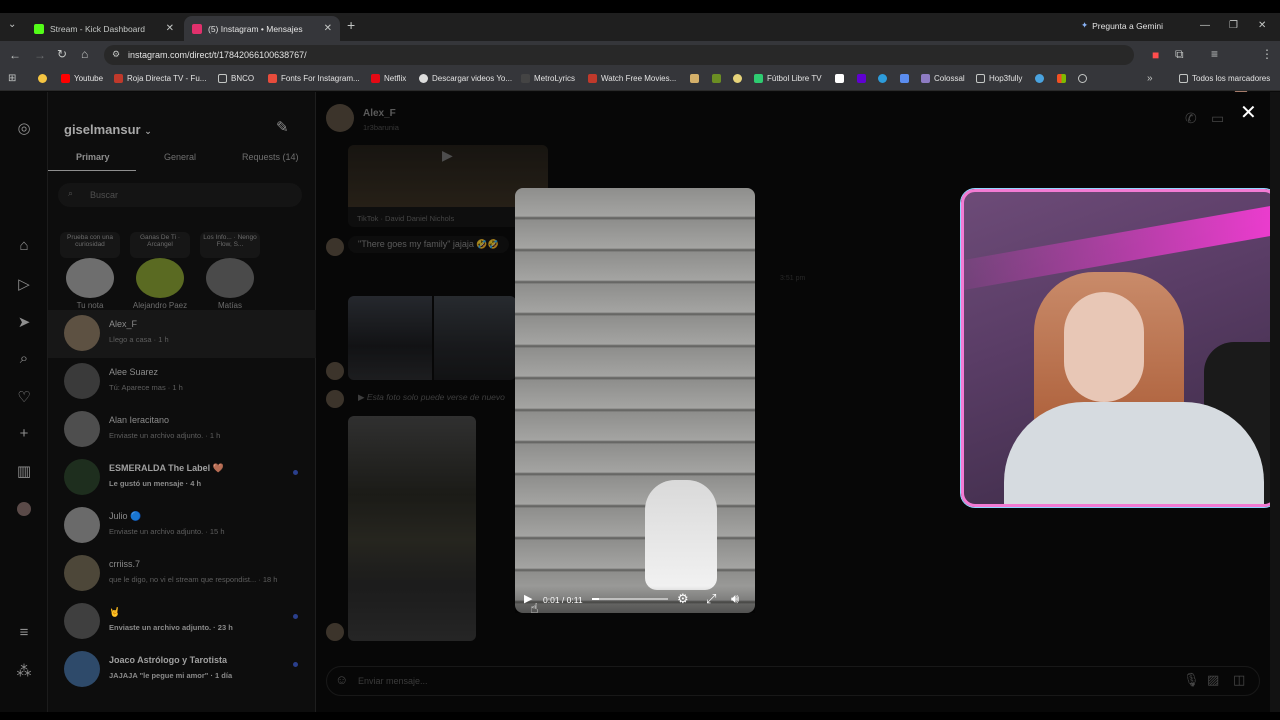 This screenshot has height=720, width=1280. Describe the element at coordinates (1224, 78) in the screenshot. I see `all-bookmarks: Todos los marcadores` at that location.